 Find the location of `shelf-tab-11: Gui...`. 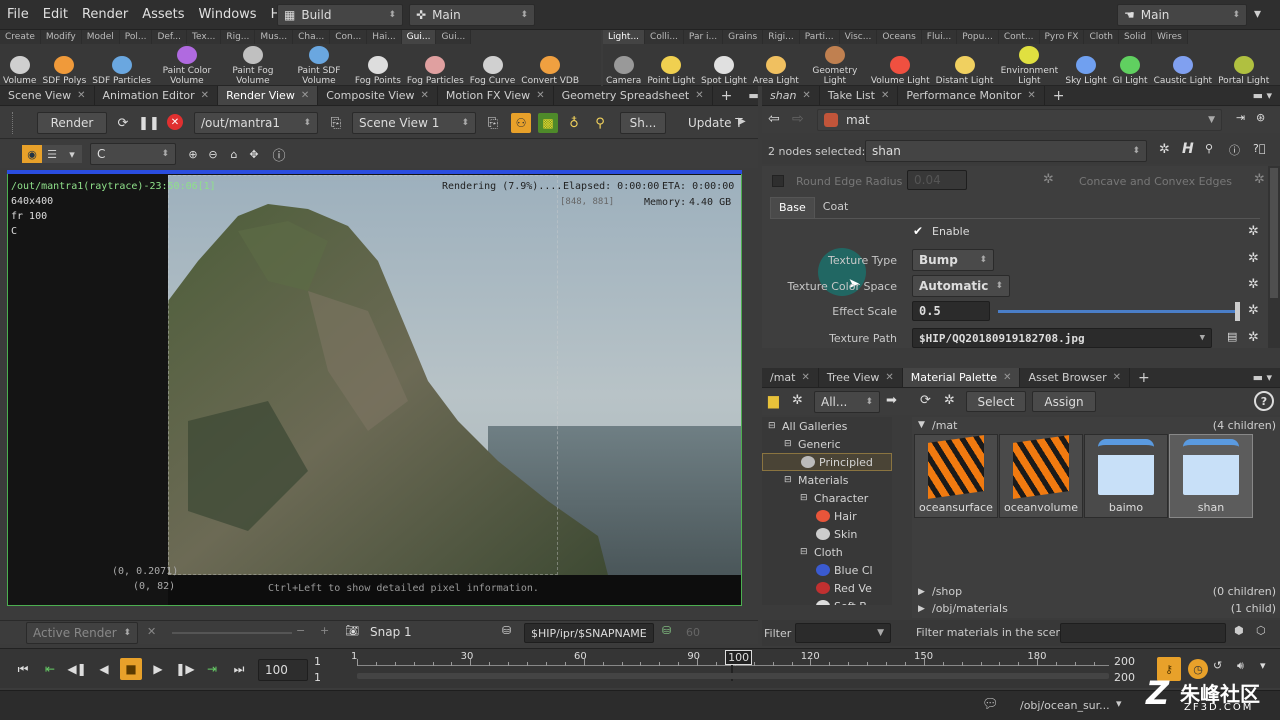

shelf-tab-11: Gui... is located at coordinates (419, 37).